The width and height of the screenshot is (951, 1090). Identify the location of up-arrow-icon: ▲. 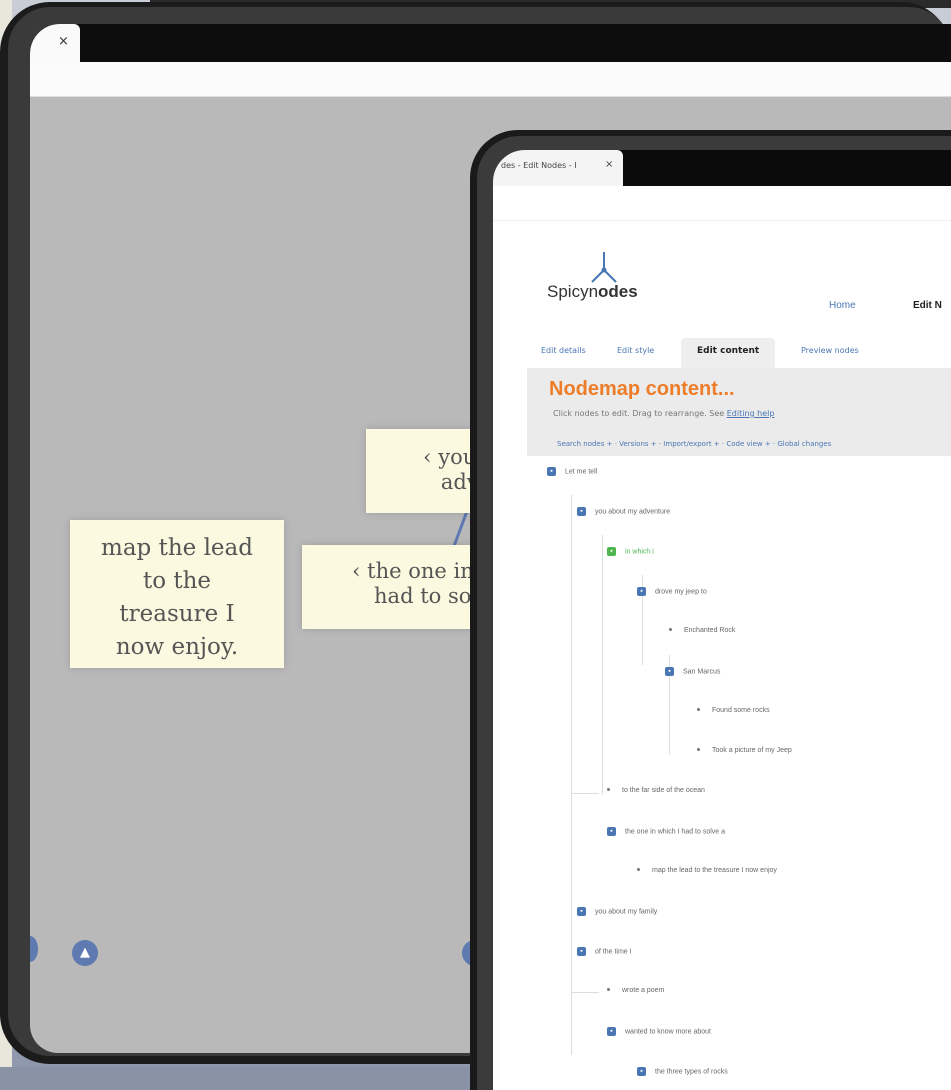
(85, 953).